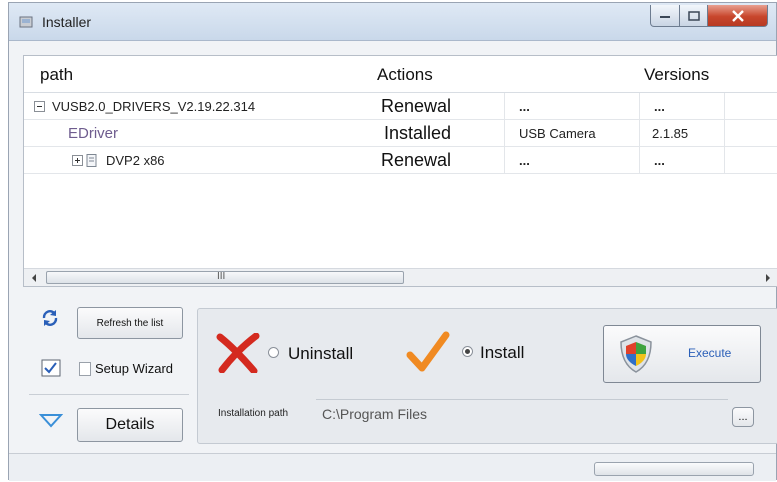 This screenshot has width=777, height=482. I want to click on install-path-field: C:\Program Files, so click(522, 413).